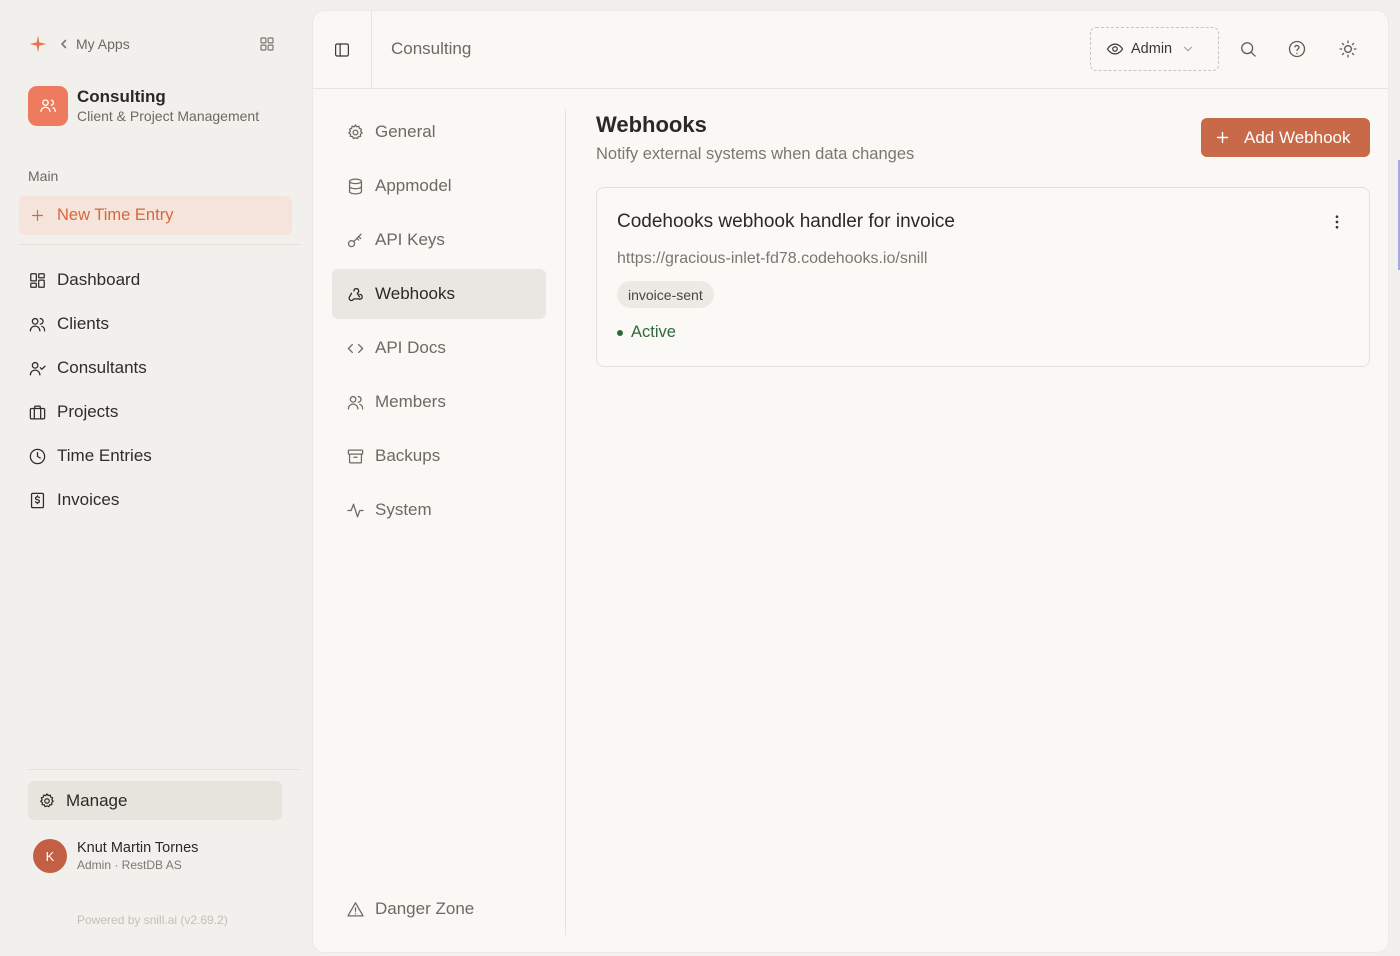 Image resolution: width=1400 pixels, height=956 pixels. Describe the element at coordinates (355, 294) in the screenshot. I see `webhook-icon` at that location.